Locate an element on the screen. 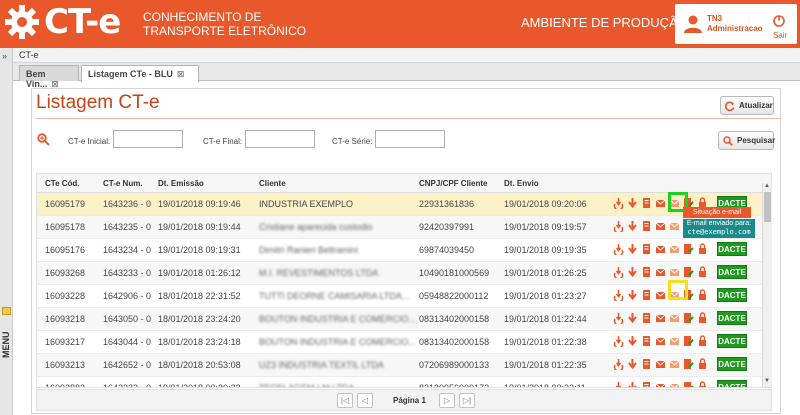  series-input is located at coordinates (410, 139).